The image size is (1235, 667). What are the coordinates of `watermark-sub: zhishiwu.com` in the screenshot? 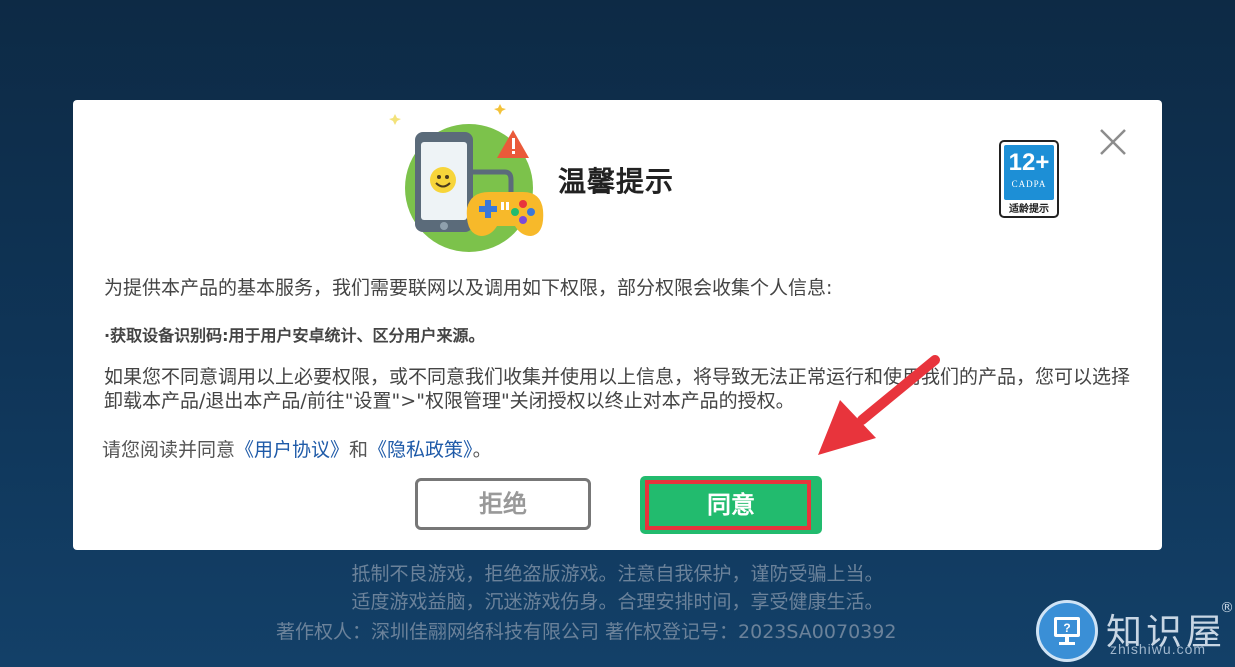 It's located at (1158, 649).